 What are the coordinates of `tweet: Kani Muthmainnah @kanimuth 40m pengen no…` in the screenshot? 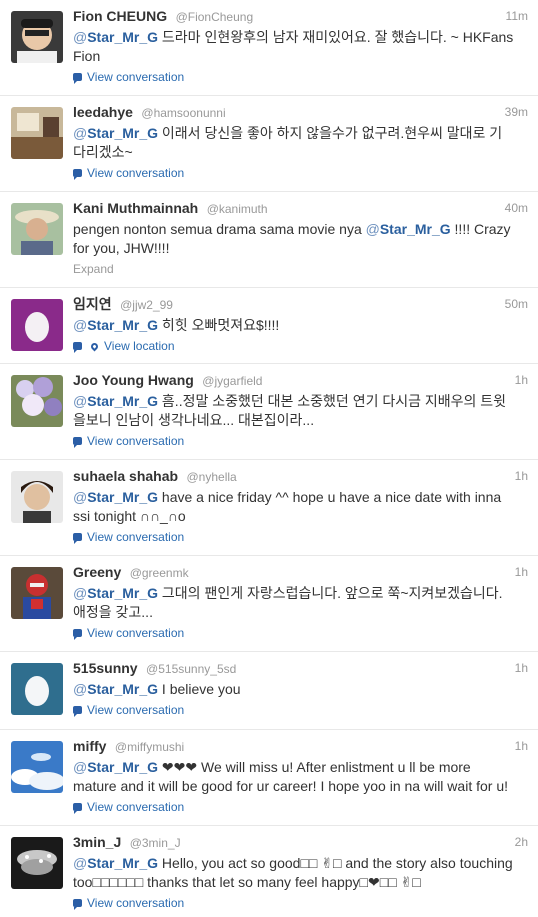 It's located at (269, 240).